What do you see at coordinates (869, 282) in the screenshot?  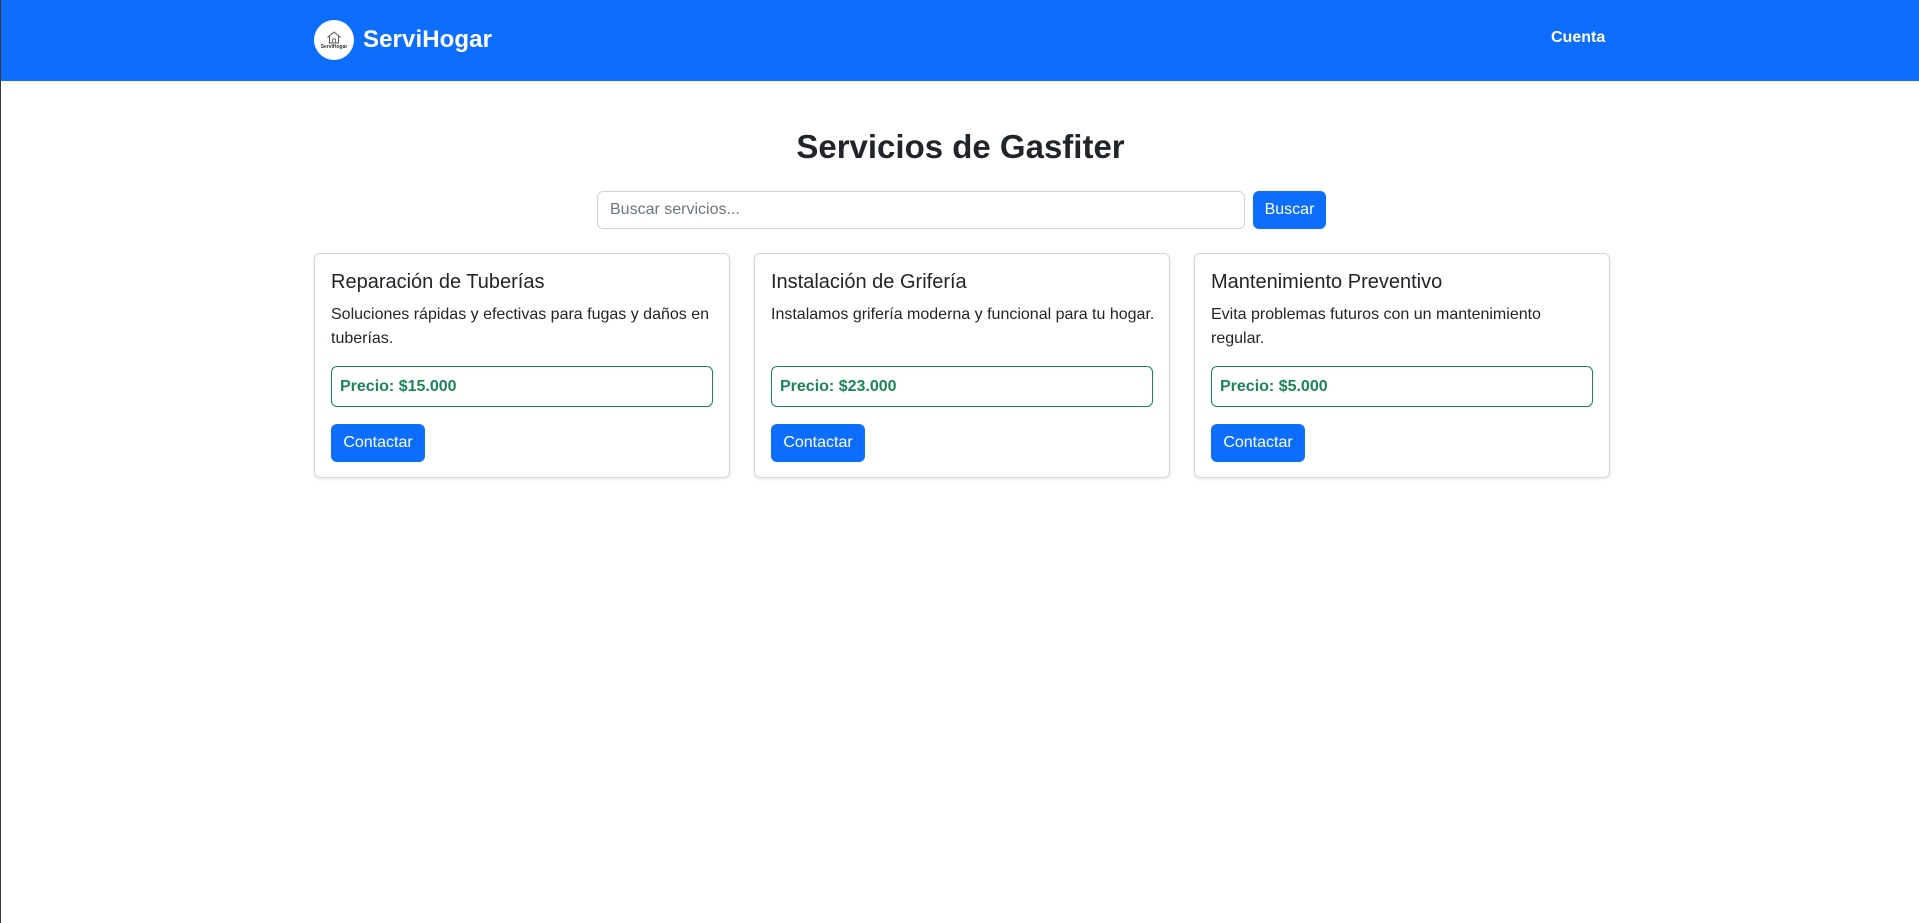 I see `card-title: Instalación de Grifería` at bounding box center [869, 282].